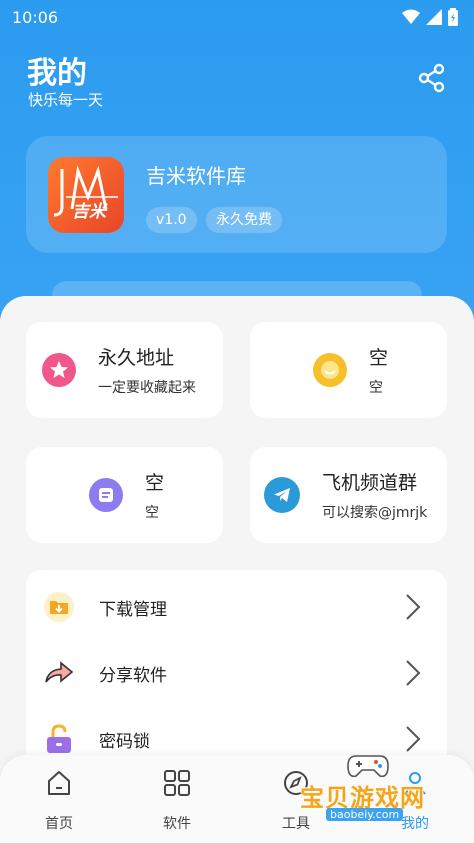  I want to click on note-icon, so click(106, 495).